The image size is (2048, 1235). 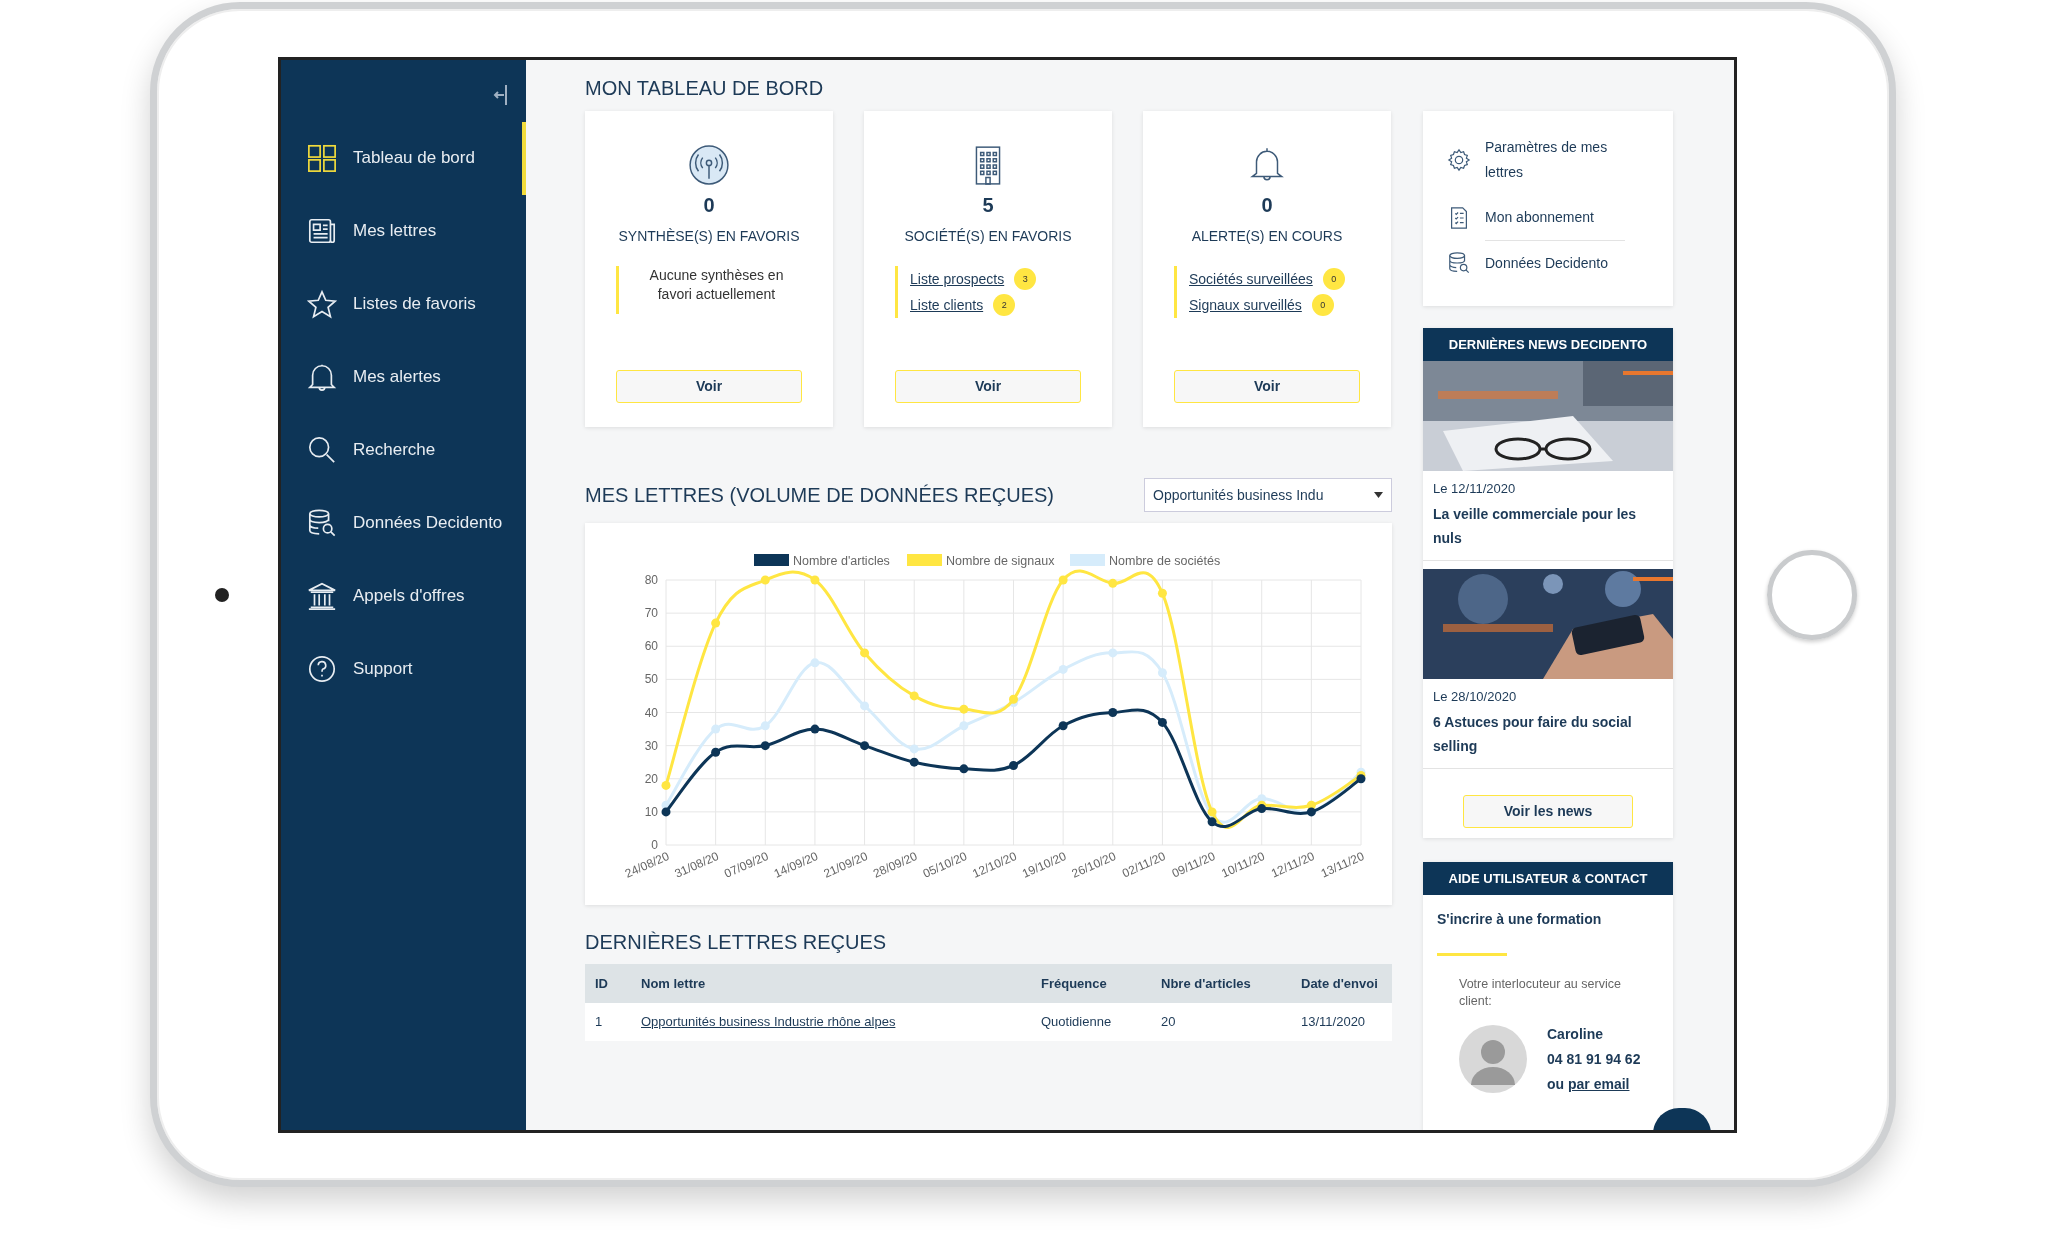 What do you see at coordinates (1091, 1021) in the screenshot?
I see `table-cell: Quotidienne` at bounding box center [1091, 1021].